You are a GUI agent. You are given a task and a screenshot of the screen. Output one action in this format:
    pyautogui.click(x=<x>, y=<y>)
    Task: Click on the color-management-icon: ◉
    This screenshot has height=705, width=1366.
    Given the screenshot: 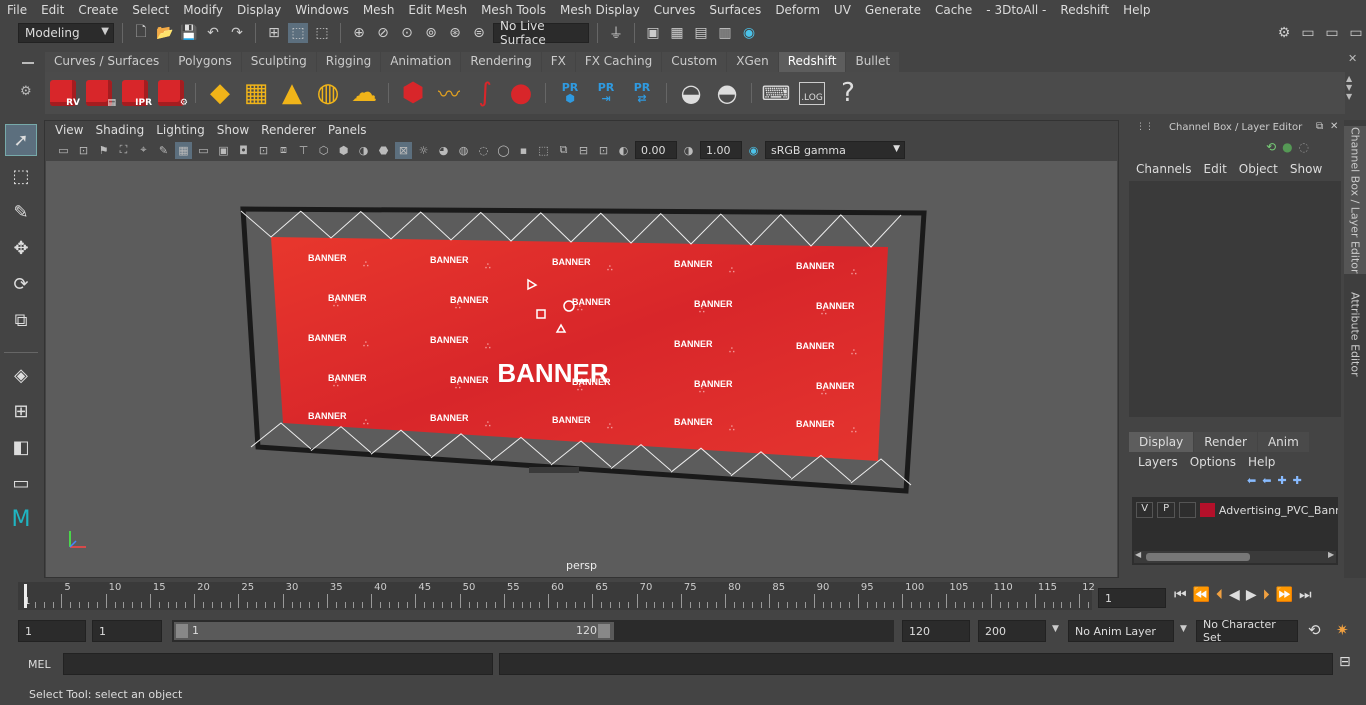 What is the action you would take?
    pyautogui.click(x=753, y=150)
    